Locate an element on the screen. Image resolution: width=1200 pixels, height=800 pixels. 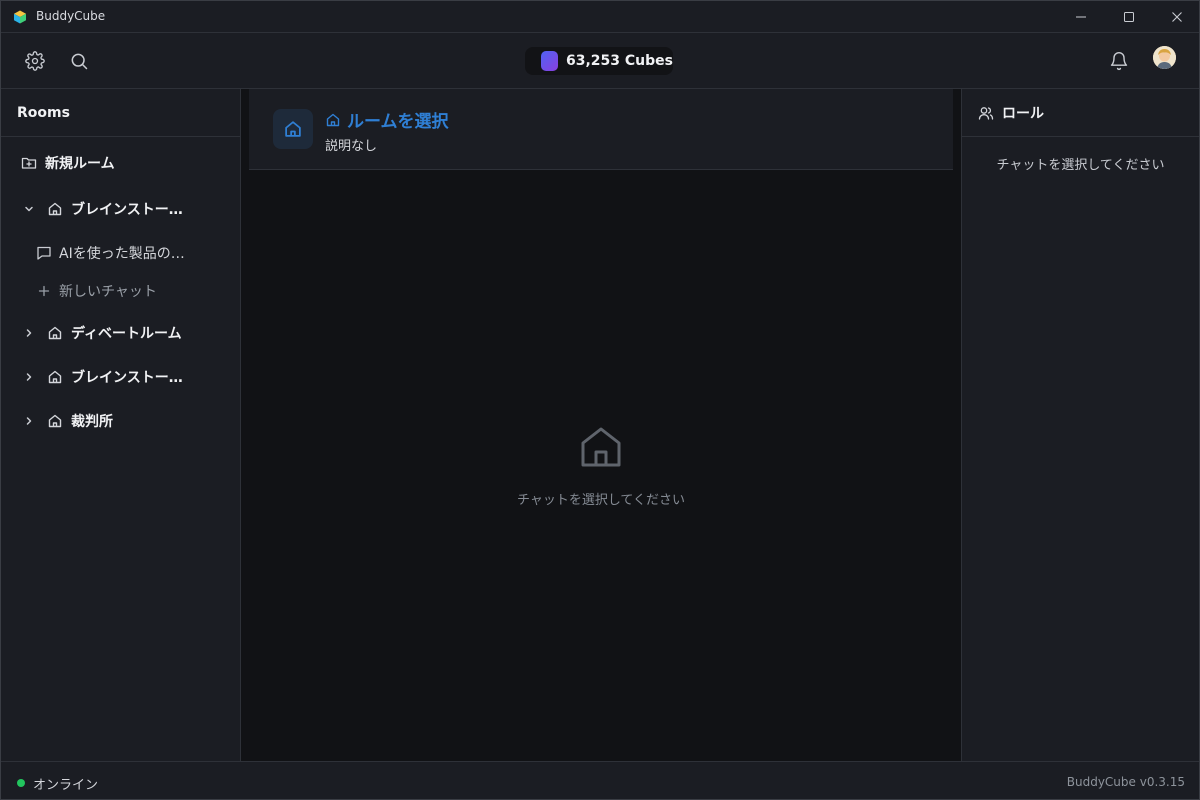
maximize-button is located at coordinates (1129, 17).